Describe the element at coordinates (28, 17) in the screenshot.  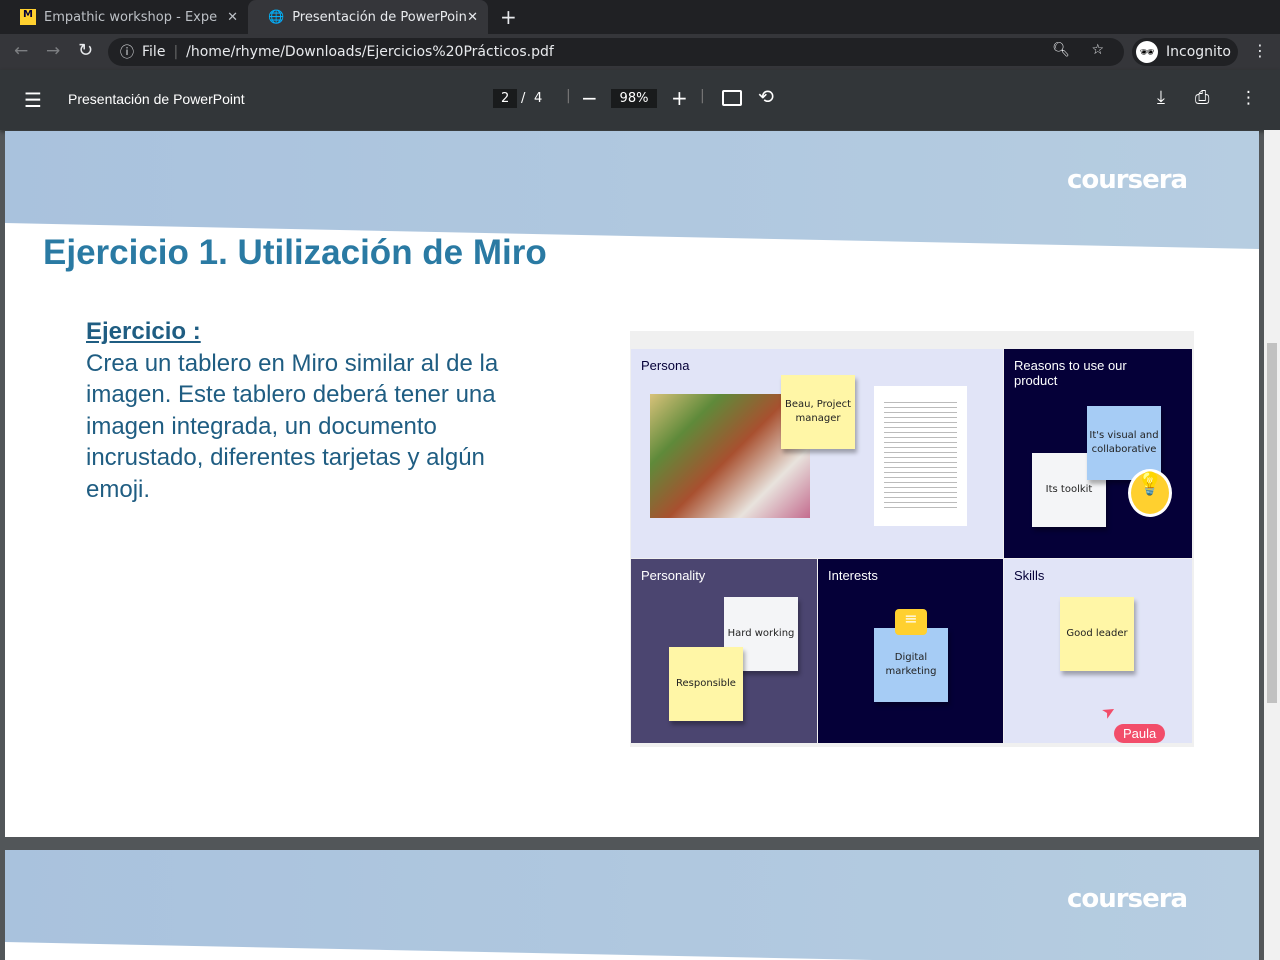
I see `miro-icon: M` at that location.